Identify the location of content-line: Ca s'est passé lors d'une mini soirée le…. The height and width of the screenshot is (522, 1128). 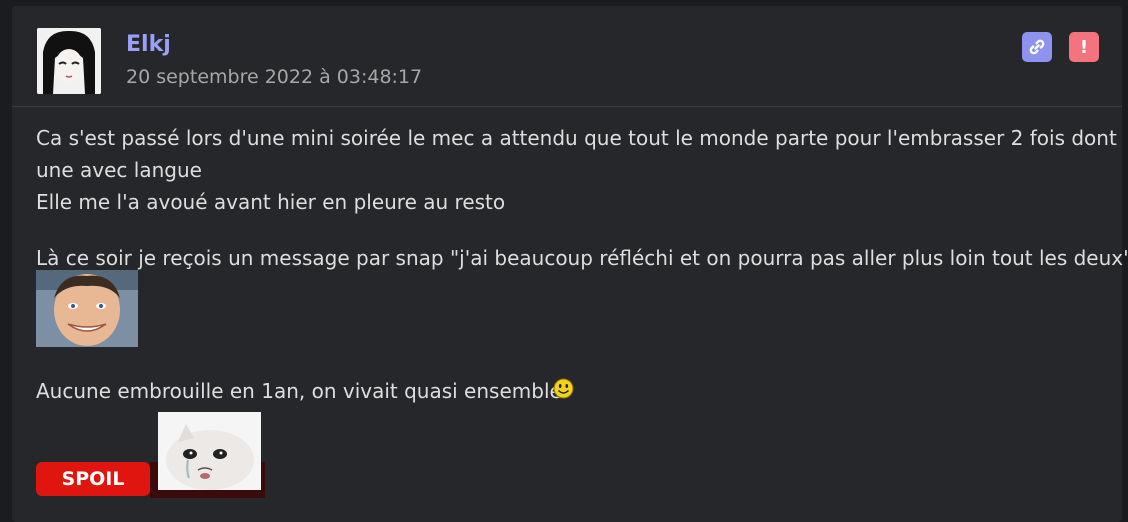
(576, 138).